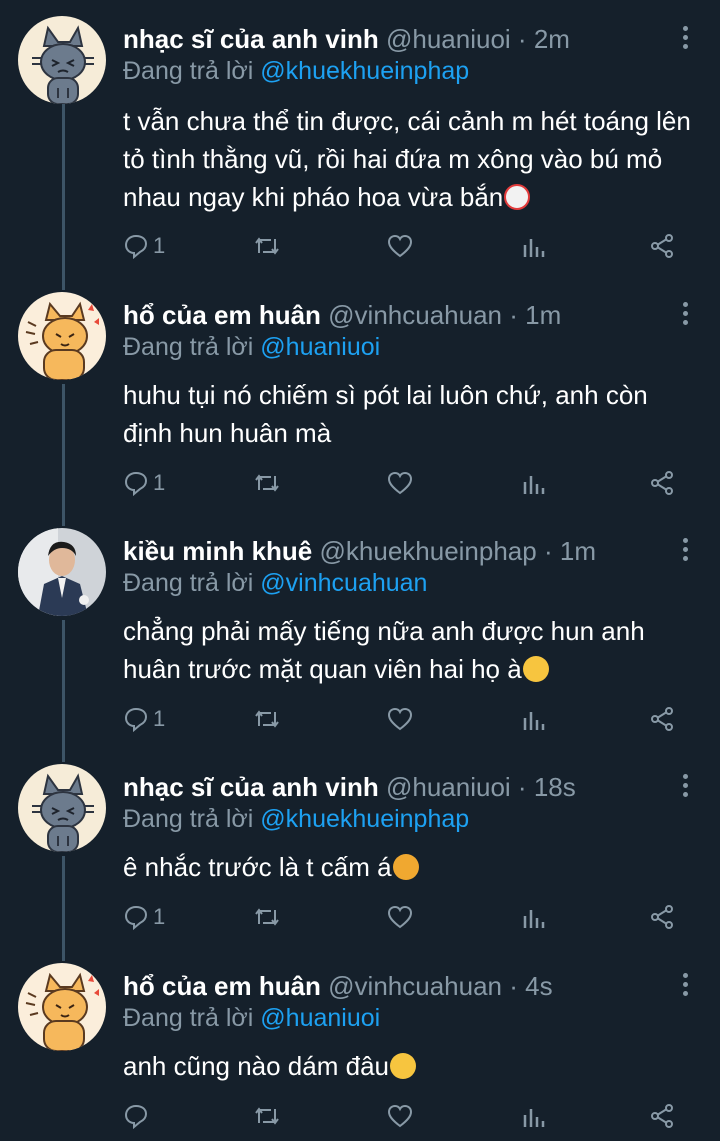  Describe the element at coordinates (538, 986) in the screenshot. I see `timestamp: 4s` at that location.